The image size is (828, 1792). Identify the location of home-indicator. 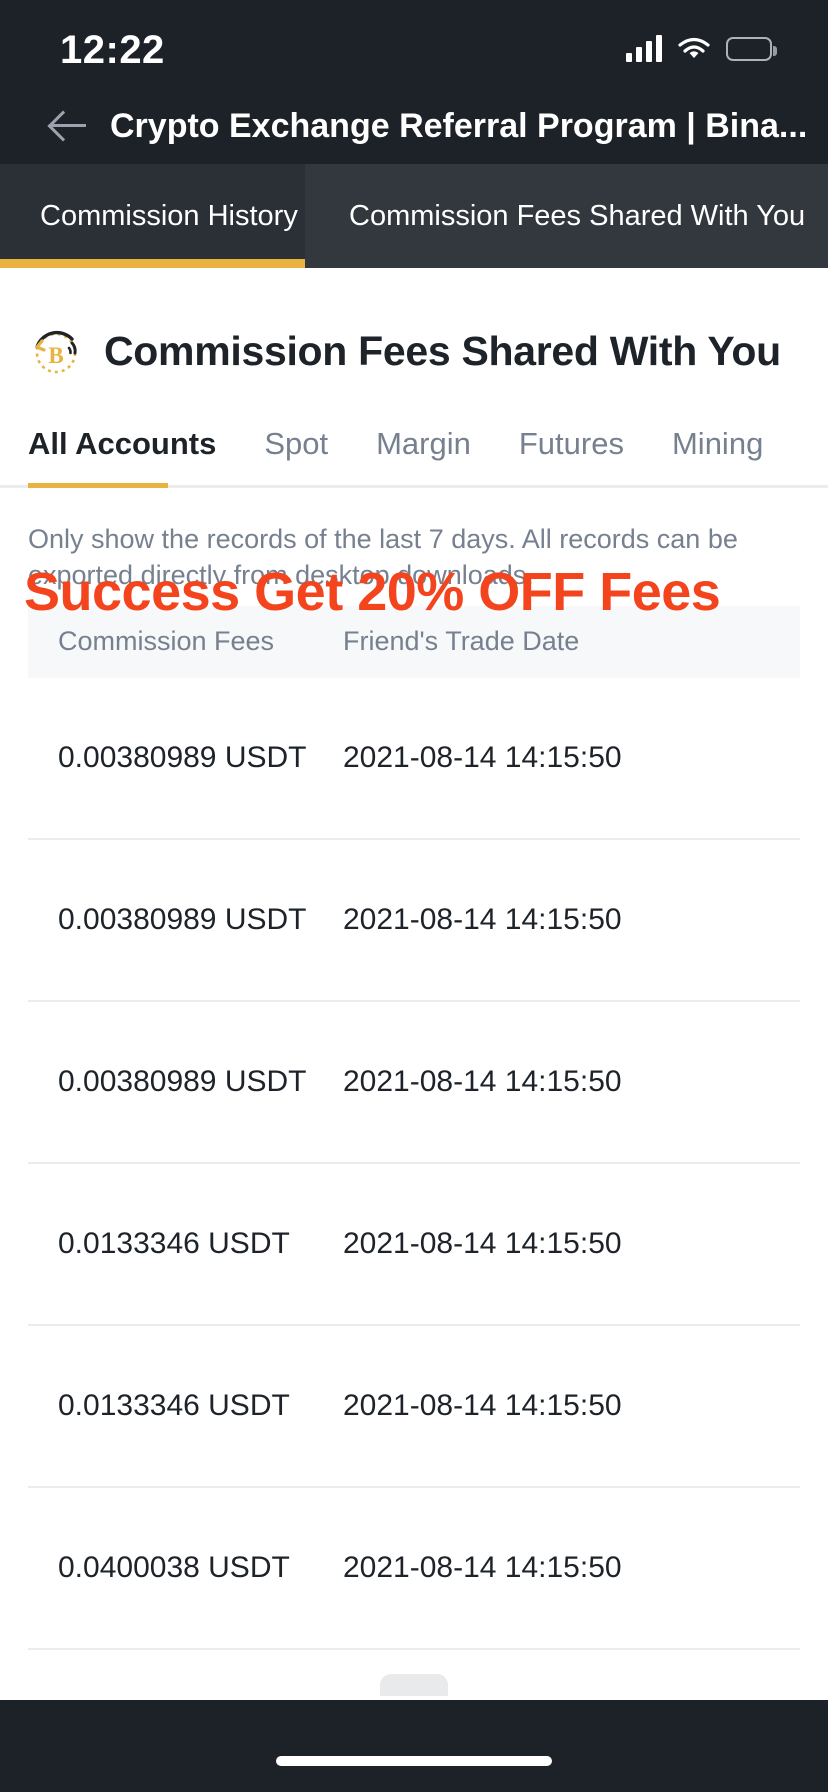
(414, 1761).